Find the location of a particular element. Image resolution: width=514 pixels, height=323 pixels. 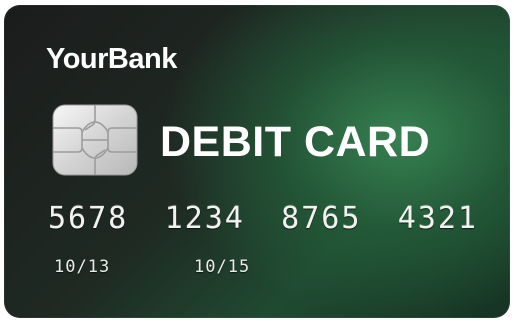

emv-chip-icon is located at coordinates (95, 140).